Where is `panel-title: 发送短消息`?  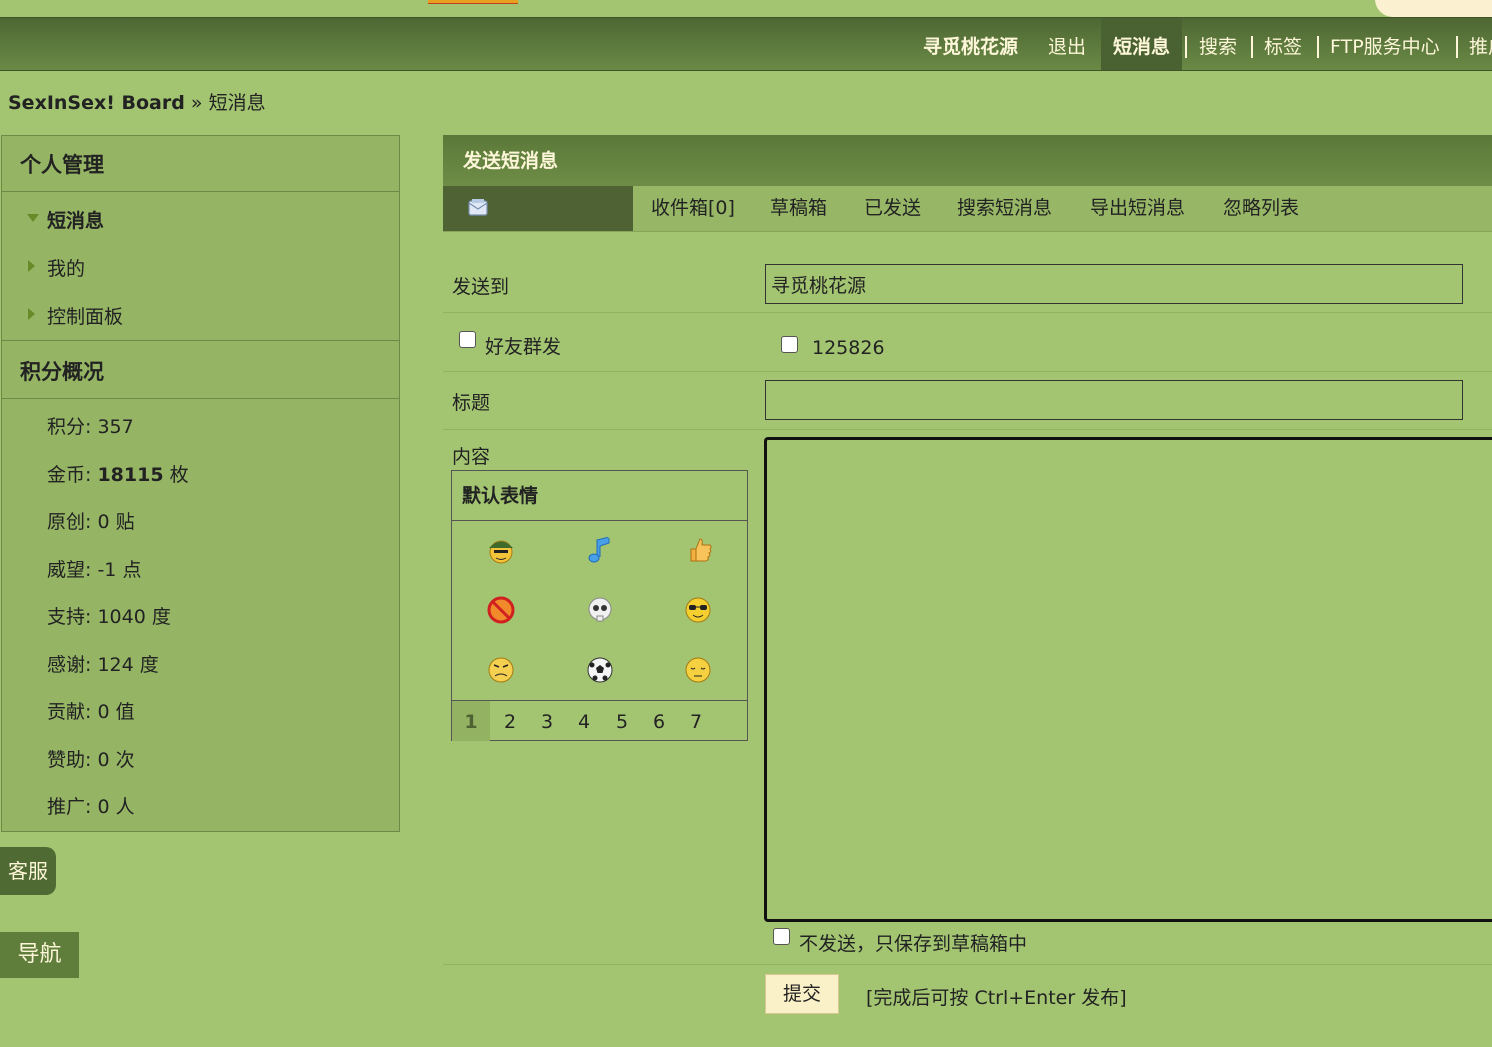 panel-title: 发送短消息 is located at coordinates (967, 160).